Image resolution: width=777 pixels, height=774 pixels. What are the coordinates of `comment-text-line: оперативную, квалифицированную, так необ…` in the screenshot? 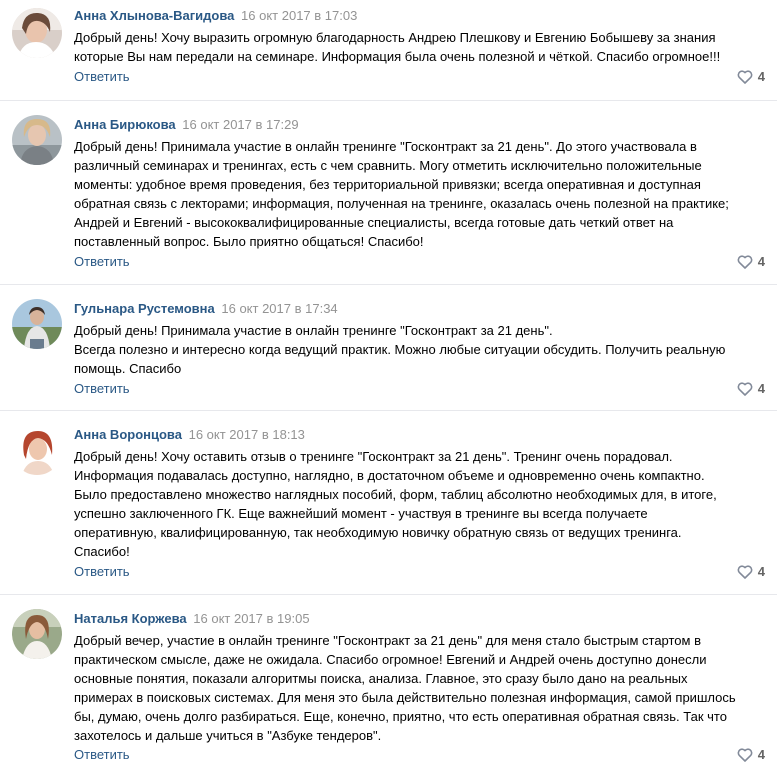 It's located at (378, 532).